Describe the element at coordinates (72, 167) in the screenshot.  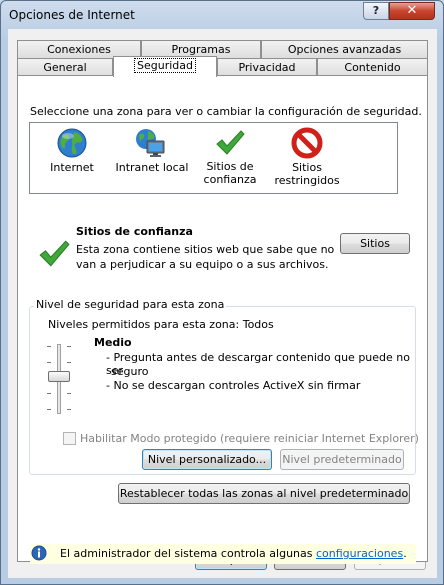
I see `zone-label: Internet` at that location.